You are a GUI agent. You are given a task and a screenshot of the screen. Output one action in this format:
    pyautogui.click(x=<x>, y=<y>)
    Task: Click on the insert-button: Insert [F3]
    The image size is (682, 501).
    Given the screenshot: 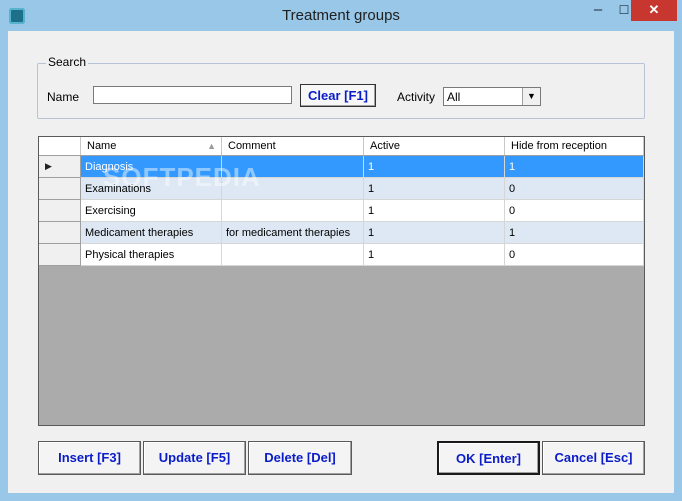 What is the action you would take?
    pyautogui.click(x=89, y=458)
    